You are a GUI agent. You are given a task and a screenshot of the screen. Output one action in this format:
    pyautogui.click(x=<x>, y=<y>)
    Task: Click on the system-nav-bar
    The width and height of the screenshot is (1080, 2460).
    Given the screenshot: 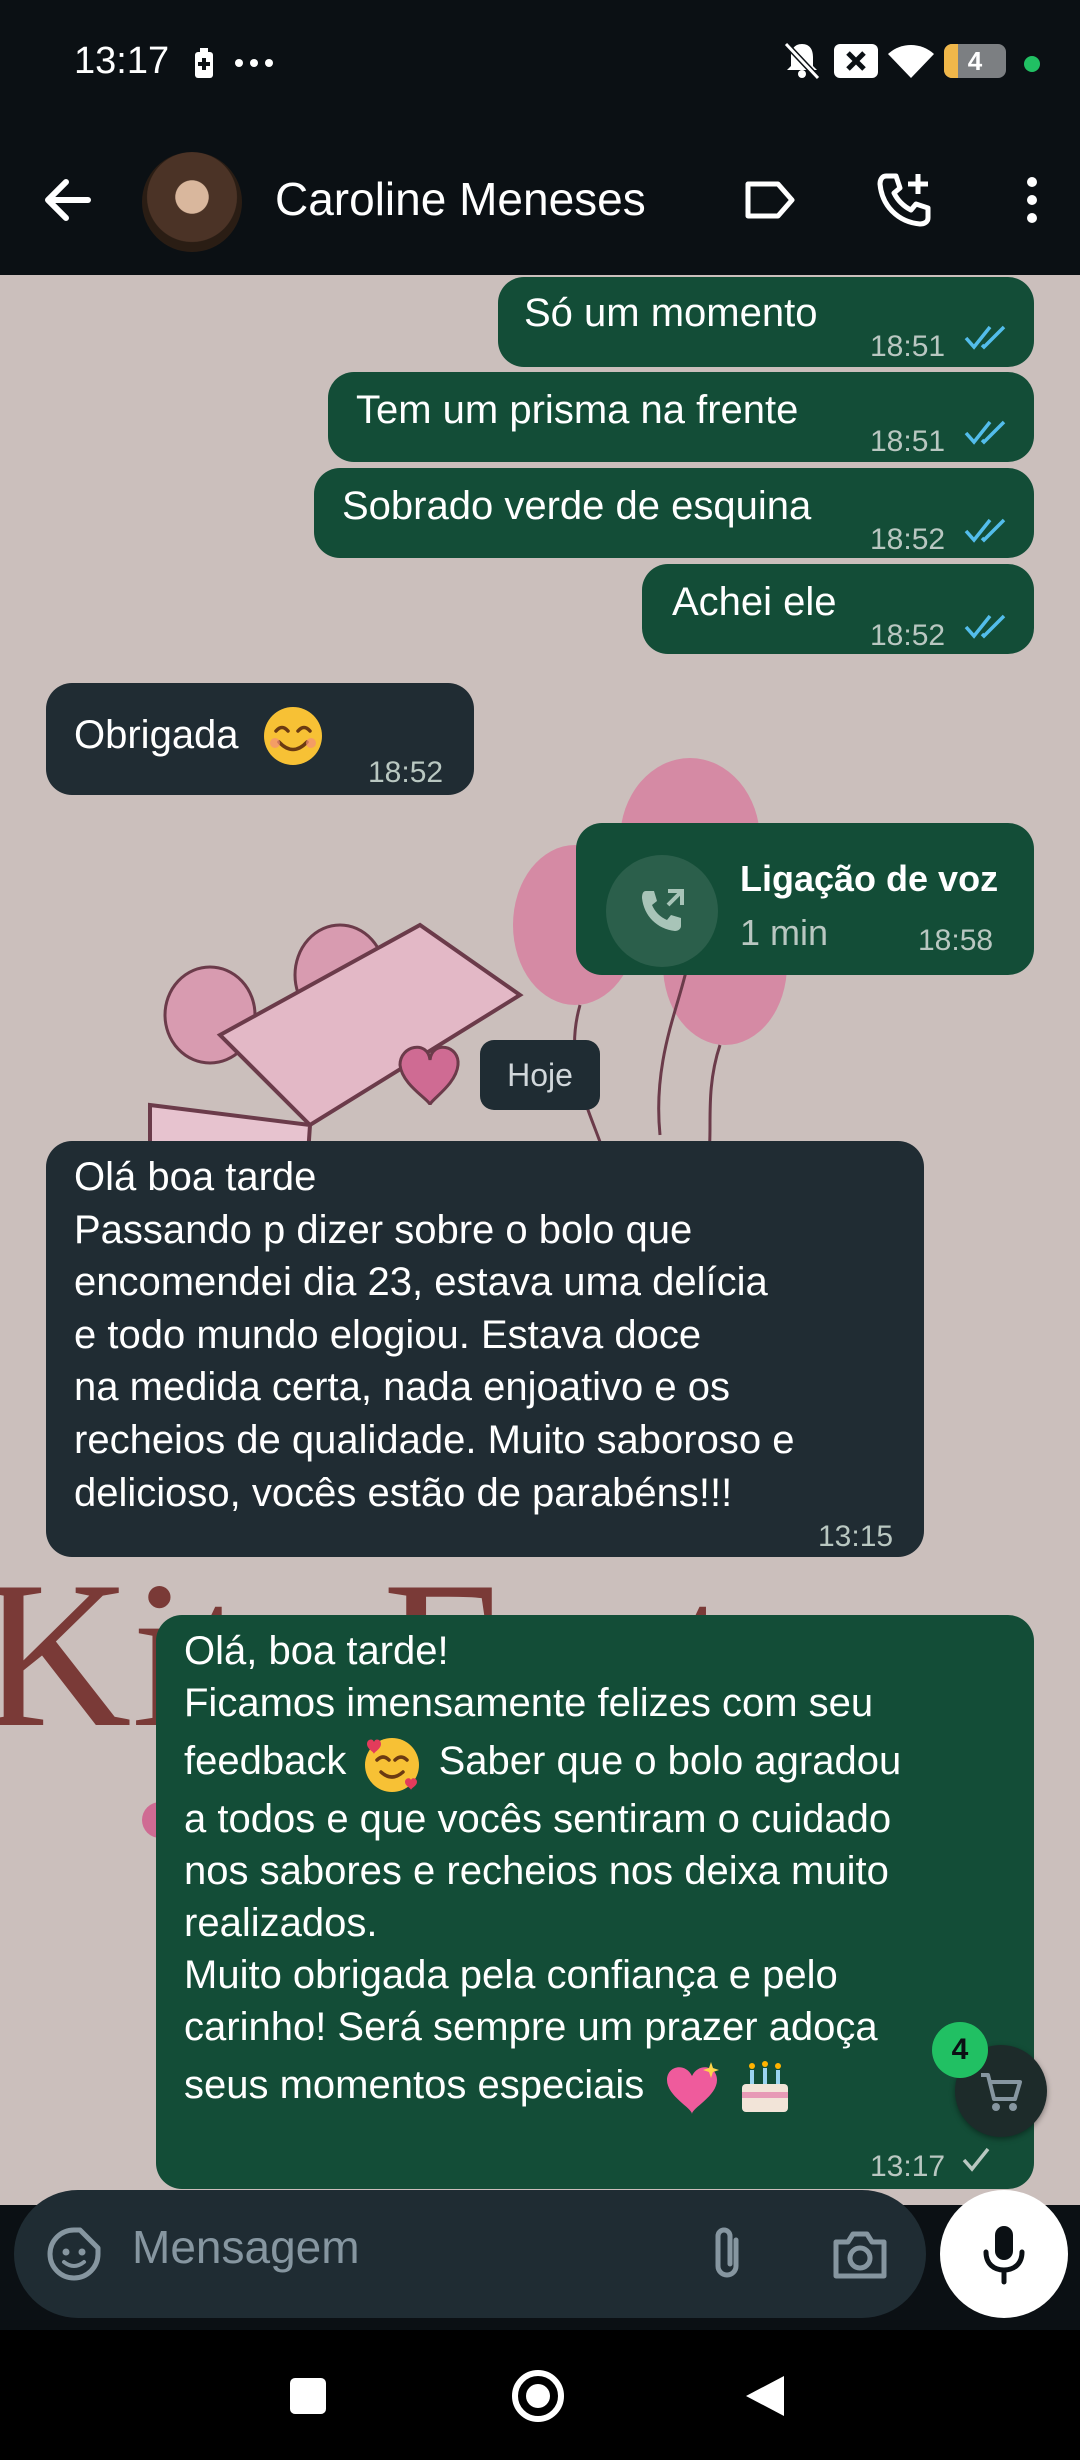 What is the action you would take?
    pyautogui.click(x=540, y=2395)
    